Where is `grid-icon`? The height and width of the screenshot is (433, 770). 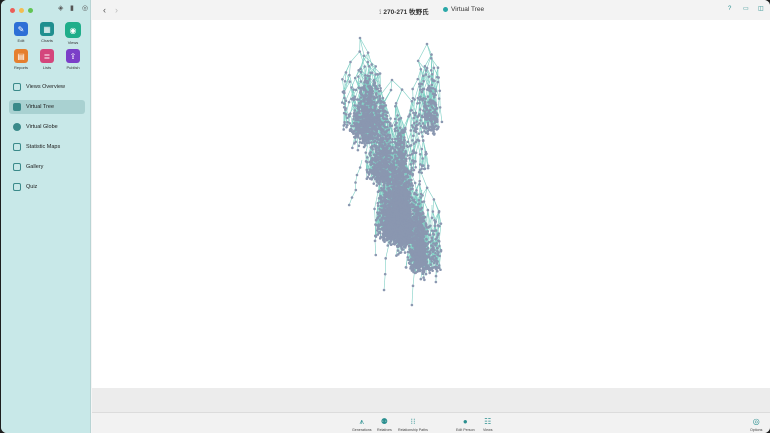
grid-icon is located at coordinates (17, 87).